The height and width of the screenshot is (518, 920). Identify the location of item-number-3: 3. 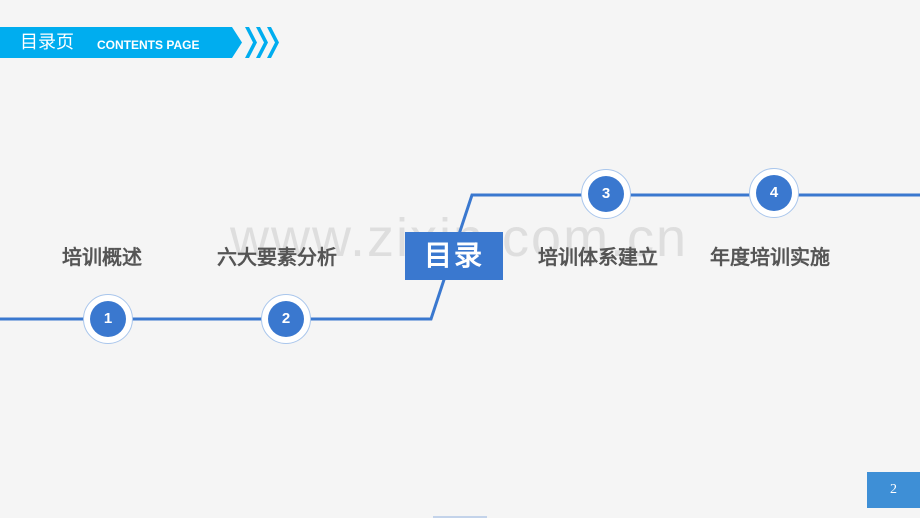
(606, 194).